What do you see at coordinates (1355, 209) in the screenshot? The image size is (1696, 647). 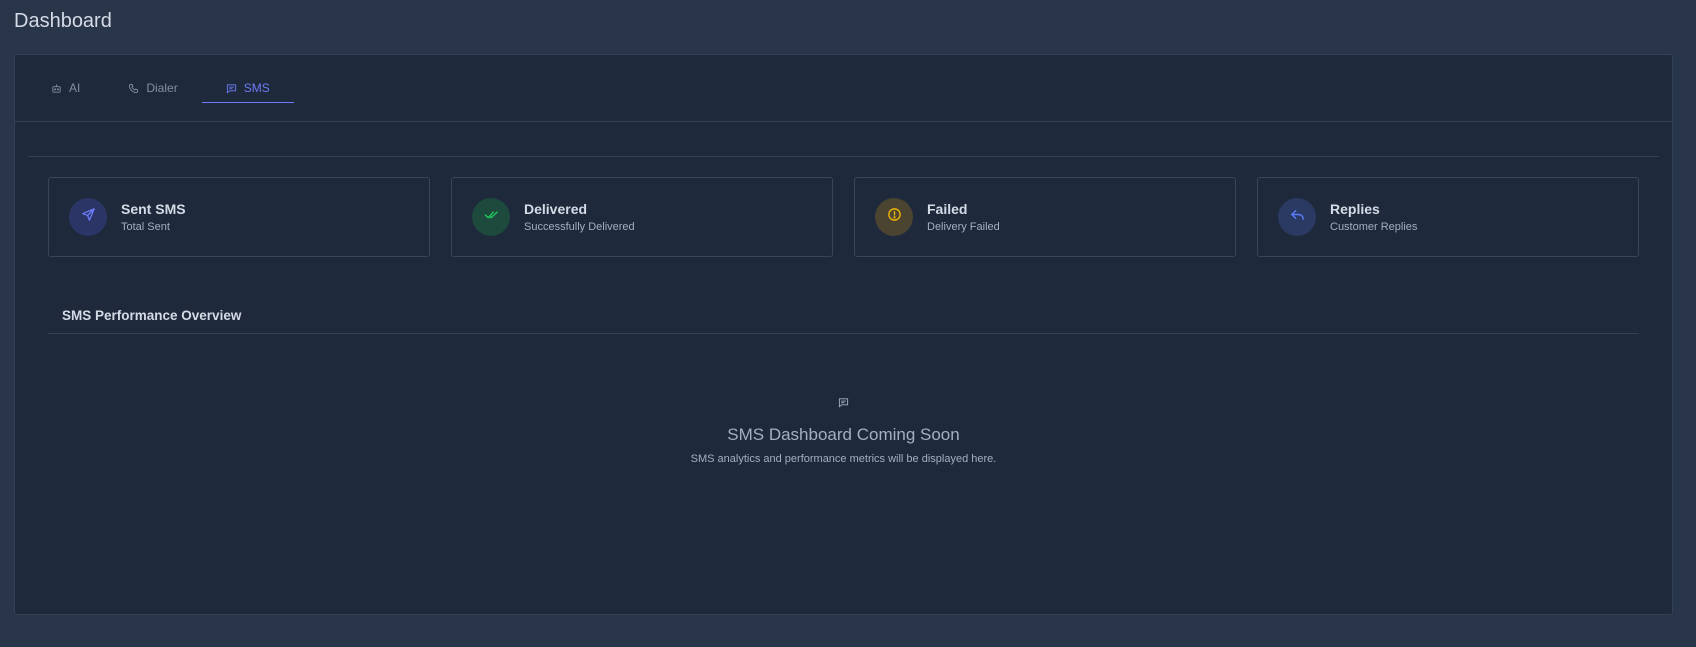 I see `stat-title: Replies` at bounding box center [1355, 209].